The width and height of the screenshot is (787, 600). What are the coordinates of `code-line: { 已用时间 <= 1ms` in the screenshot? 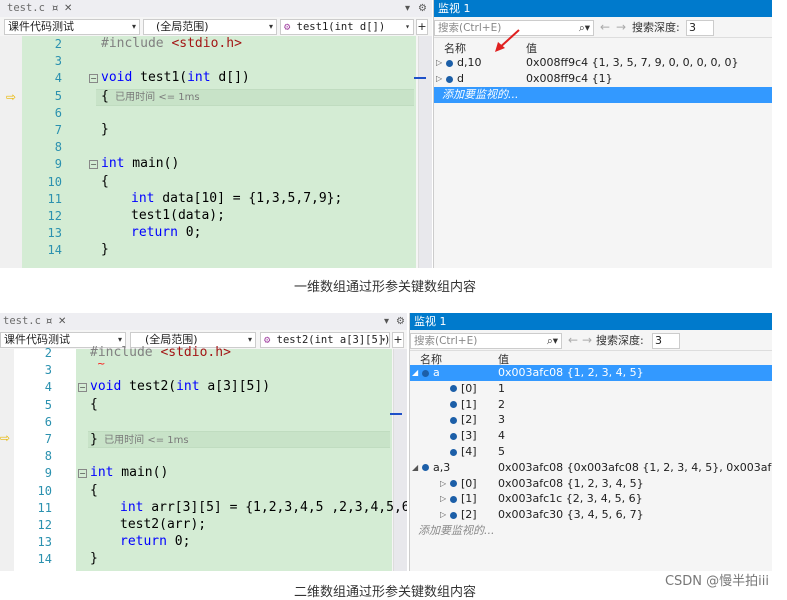 It's located at (150, 96).